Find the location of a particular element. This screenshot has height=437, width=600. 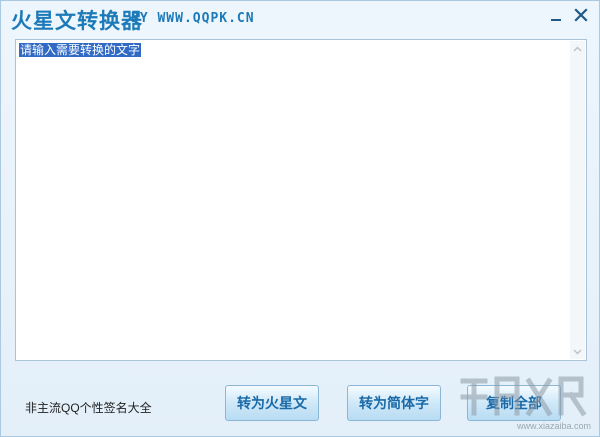

scroll-down-button is located at coordinates (577, 351).